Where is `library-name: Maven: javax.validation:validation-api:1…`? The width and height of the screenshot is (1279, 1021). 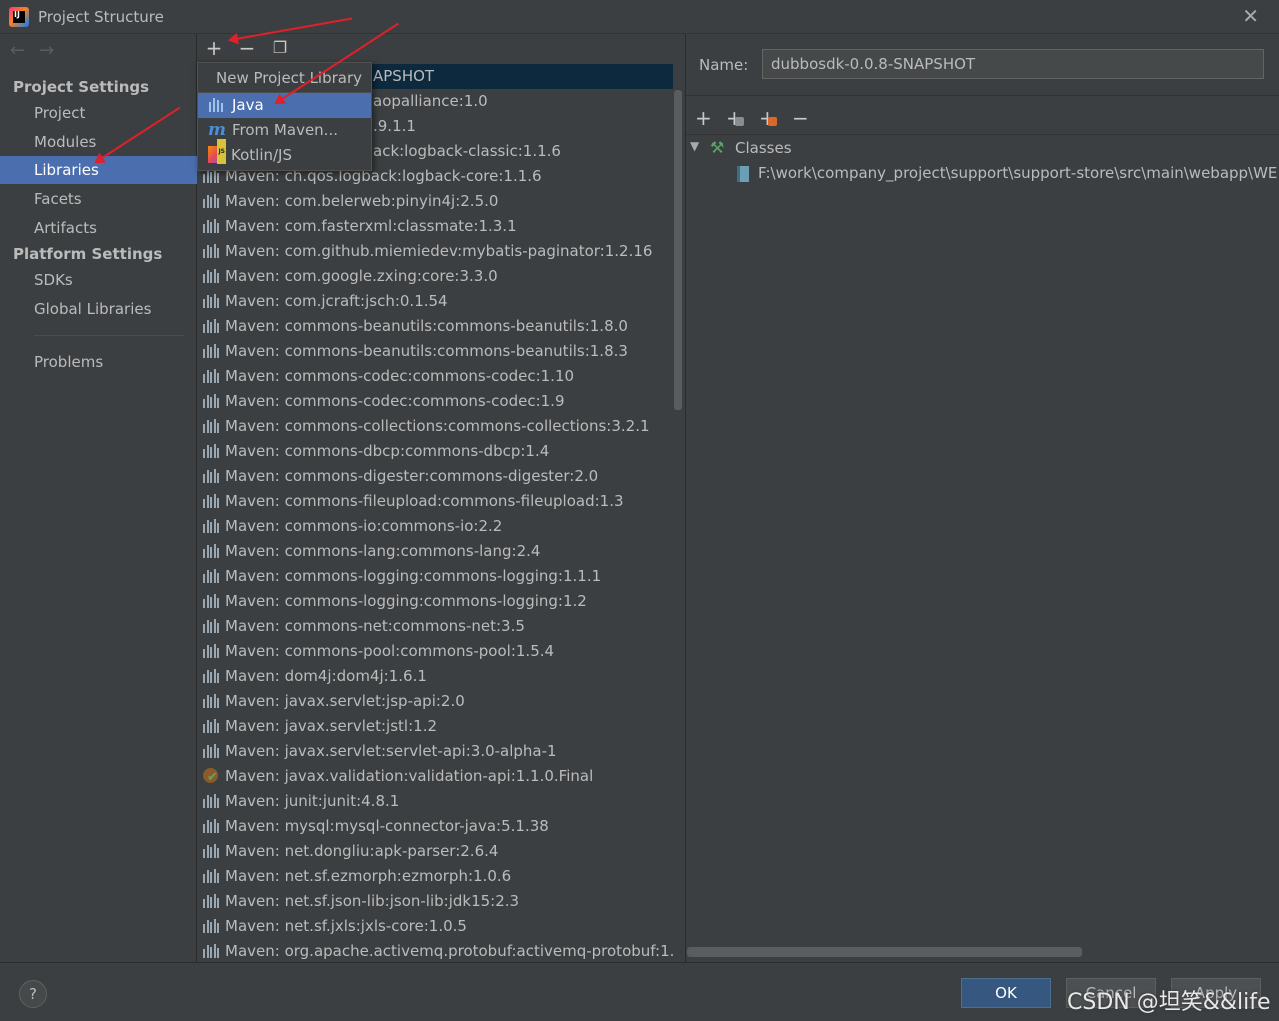
library-name: Maven: javax.validation:validation-api:1… is located at coordinates (409, 776).